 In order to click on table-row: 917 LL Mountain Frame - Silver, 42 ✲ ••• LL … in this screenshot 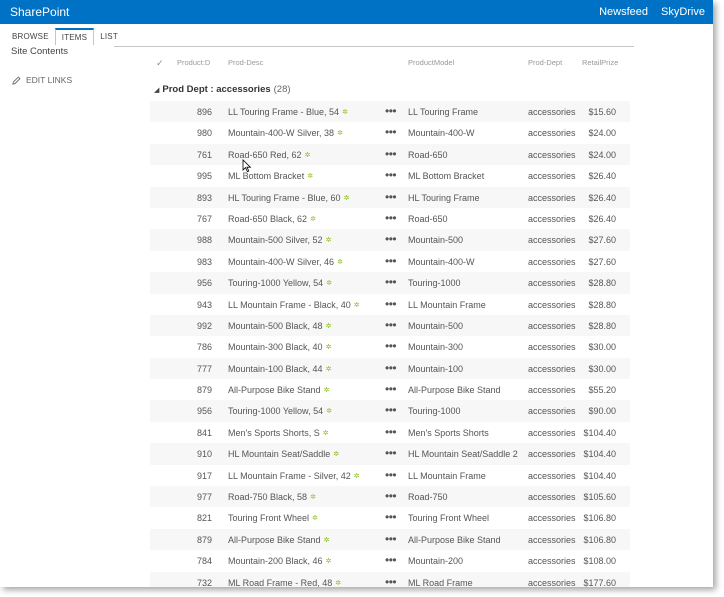, I will do `click(390, 475)`.